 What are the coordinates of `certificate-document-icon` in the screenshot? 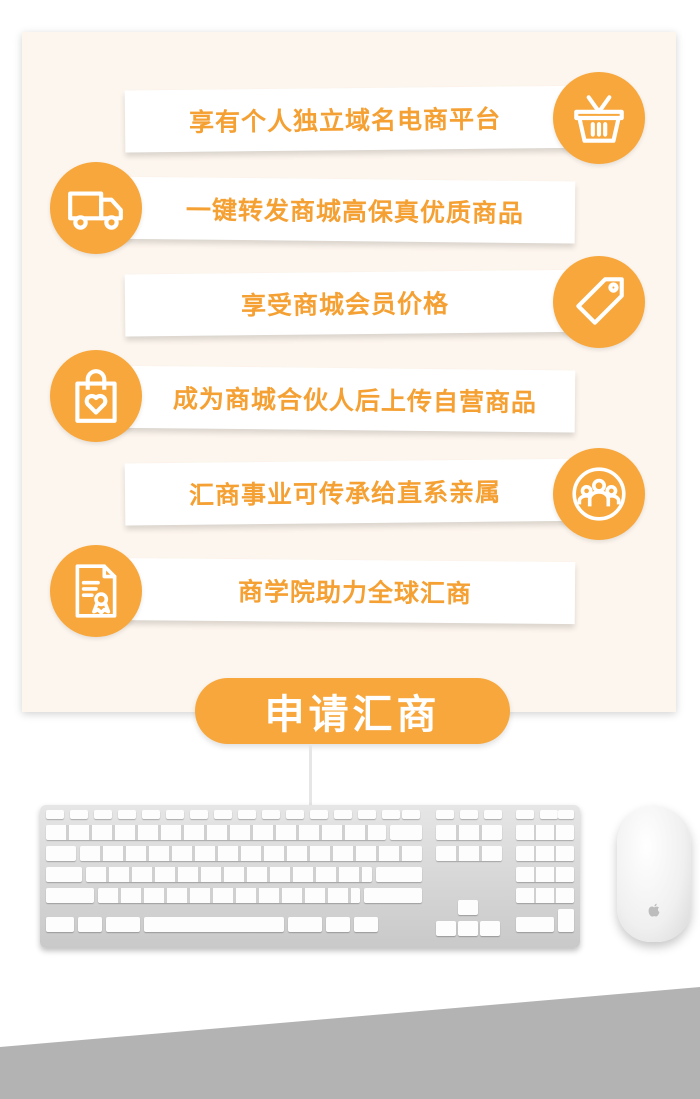 It's located at (96, 591).